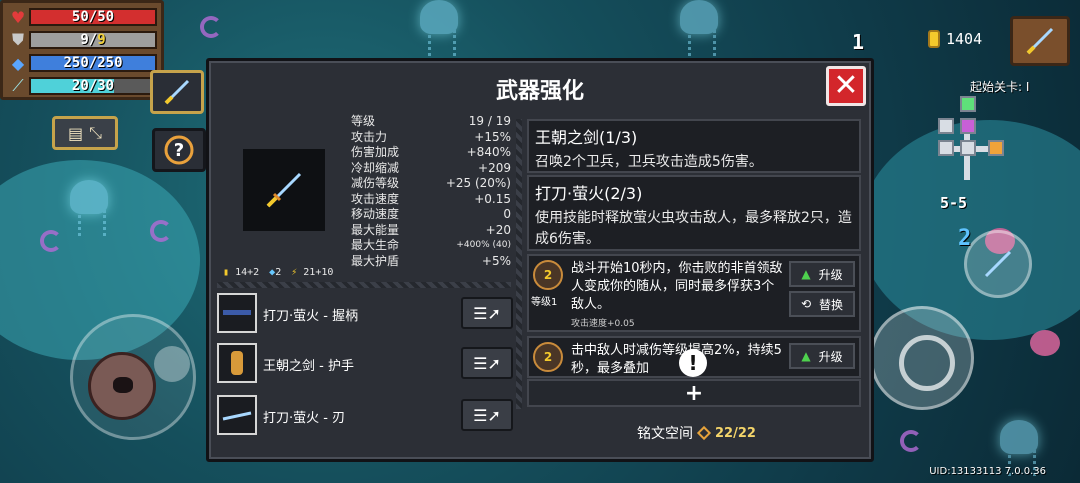 Image resolution: width=1080 pixels, height=483 pixels. Describe the element at coordinates (93, 63) in the screenshot. I see `energy-bar: 250/250` at that location.